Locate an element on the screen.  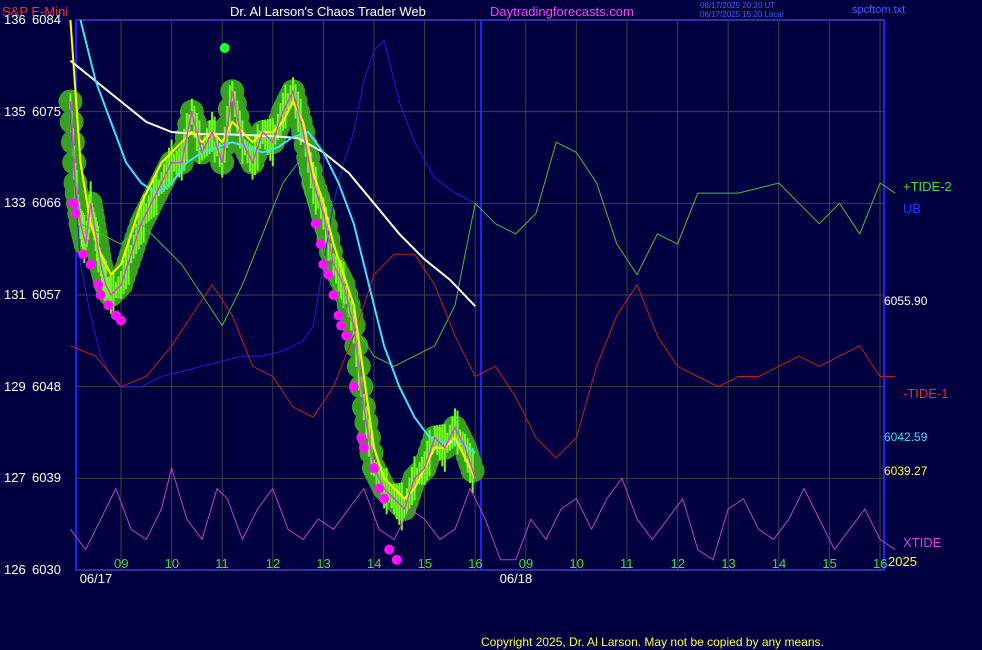
y-tick-primary: 131 is located at coordinates (15, 294).